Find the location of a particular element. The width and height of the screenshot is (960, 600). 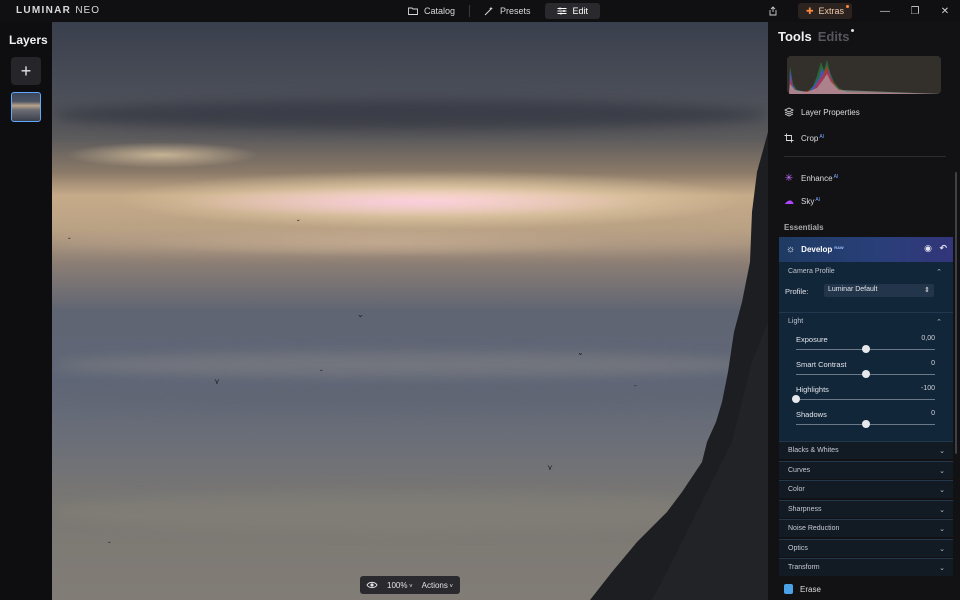

zoom-dropdown: 100% ˅ is located at coordinates (400, 585).